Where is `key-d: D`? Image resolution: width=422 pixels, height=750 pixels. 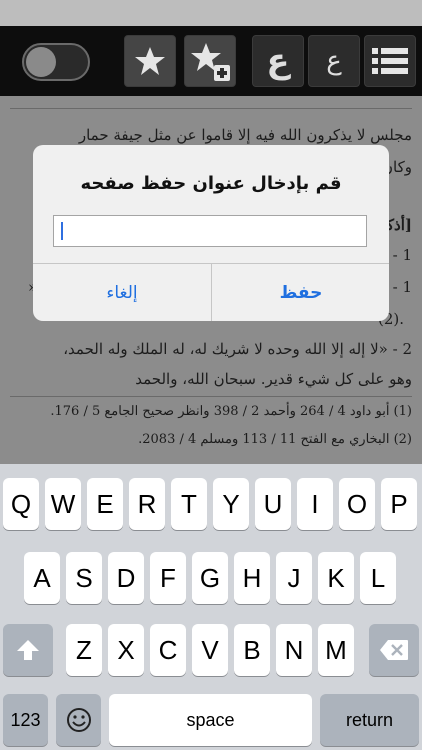 key-d: D is located at coordinates (126, 578).